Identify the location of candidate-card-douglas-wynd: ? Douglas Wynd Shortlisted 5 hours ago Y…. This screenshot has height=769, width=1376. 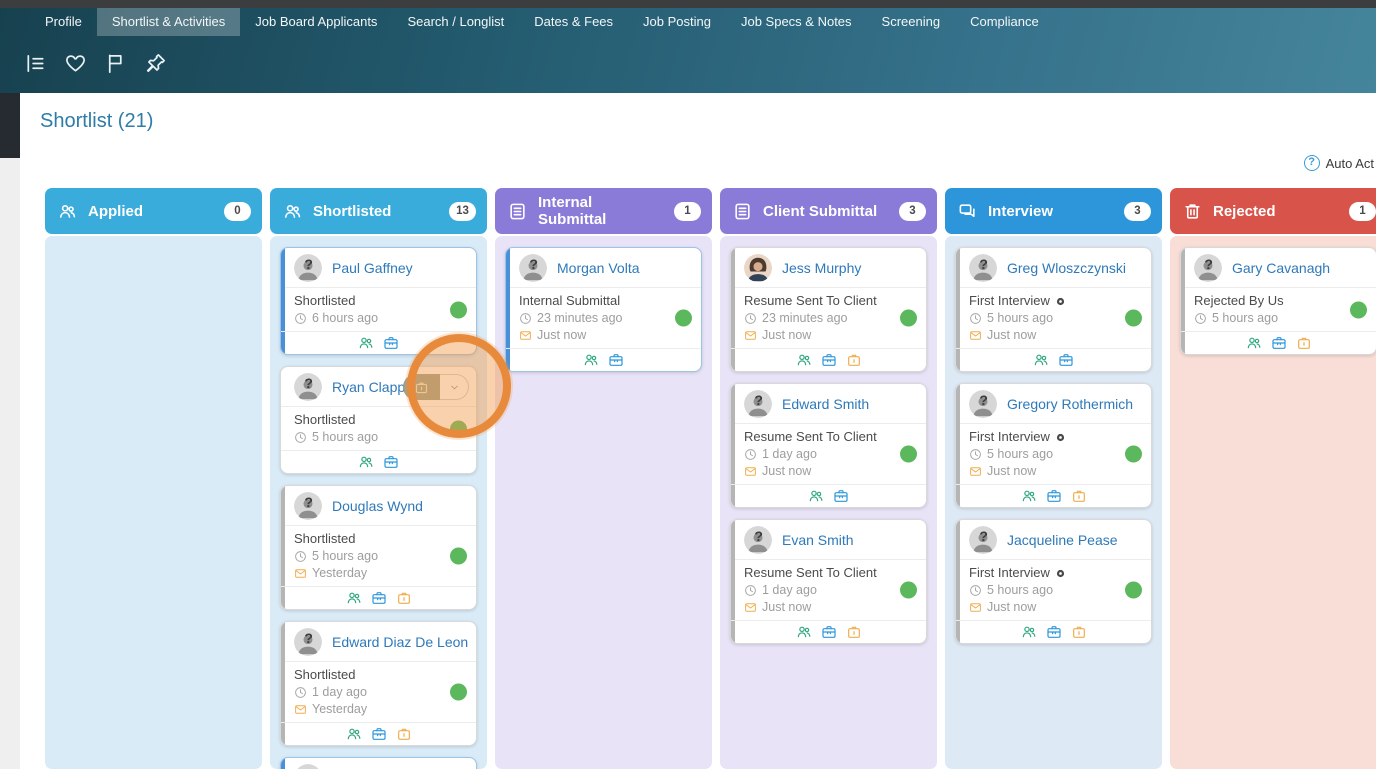
(378, 547).